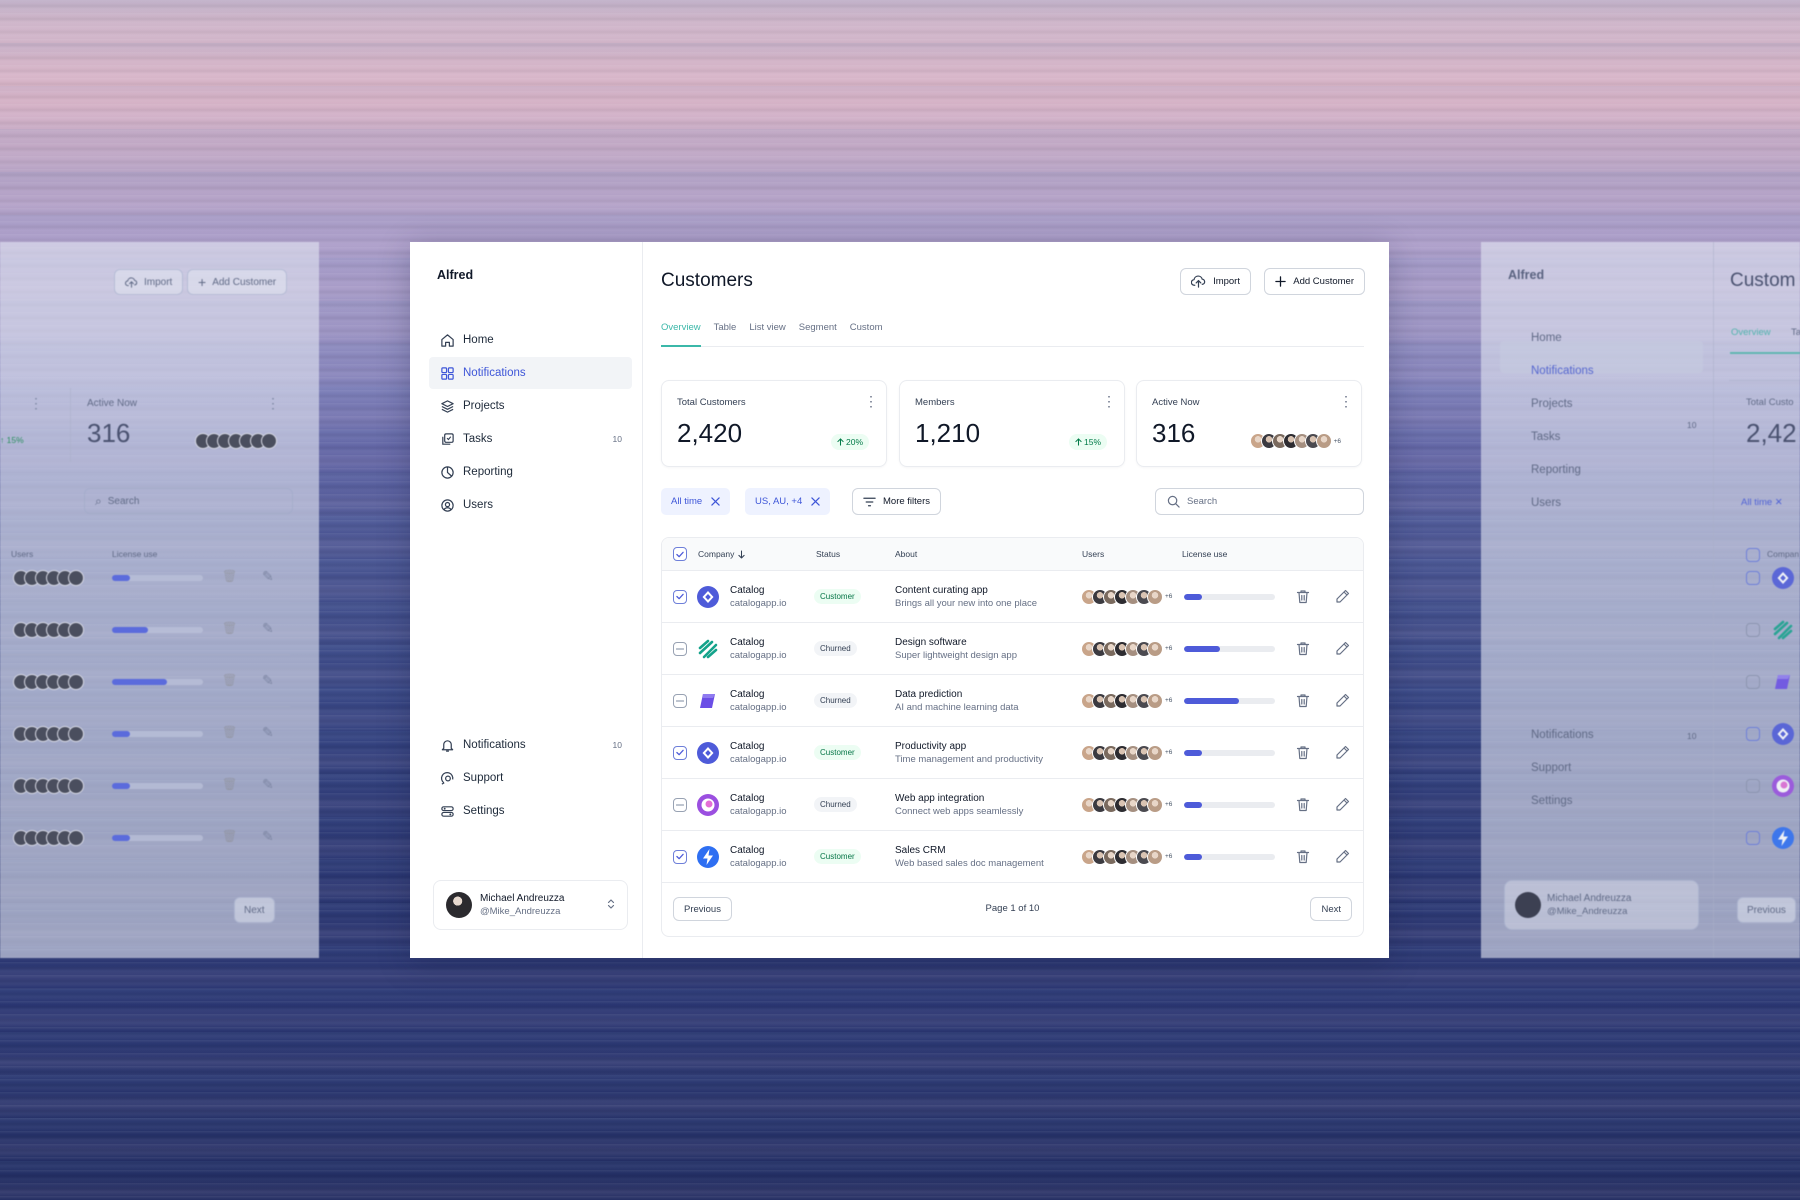 This screenshot has width=1800, height=1200. What do you see at coordinates (134, 554) in the screenshot?
I see `ghost-license-header: License use` at bounding box center [134, 554].